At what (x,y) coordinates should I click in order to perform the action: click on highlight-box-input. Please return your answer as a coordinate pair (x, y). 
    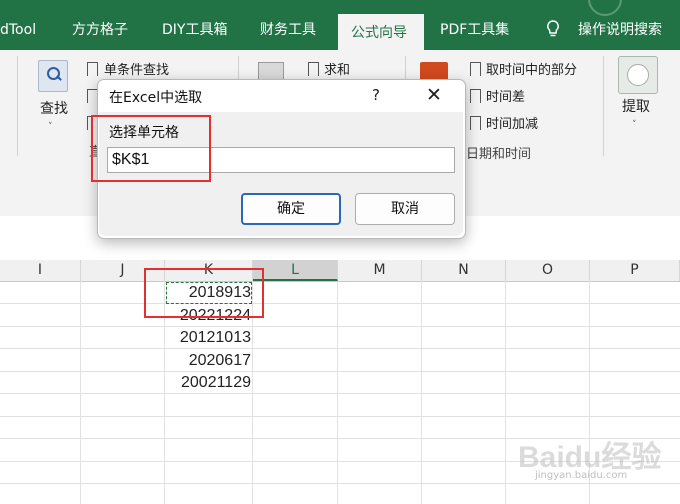
    Looking at the image, I should click on (151, 148).